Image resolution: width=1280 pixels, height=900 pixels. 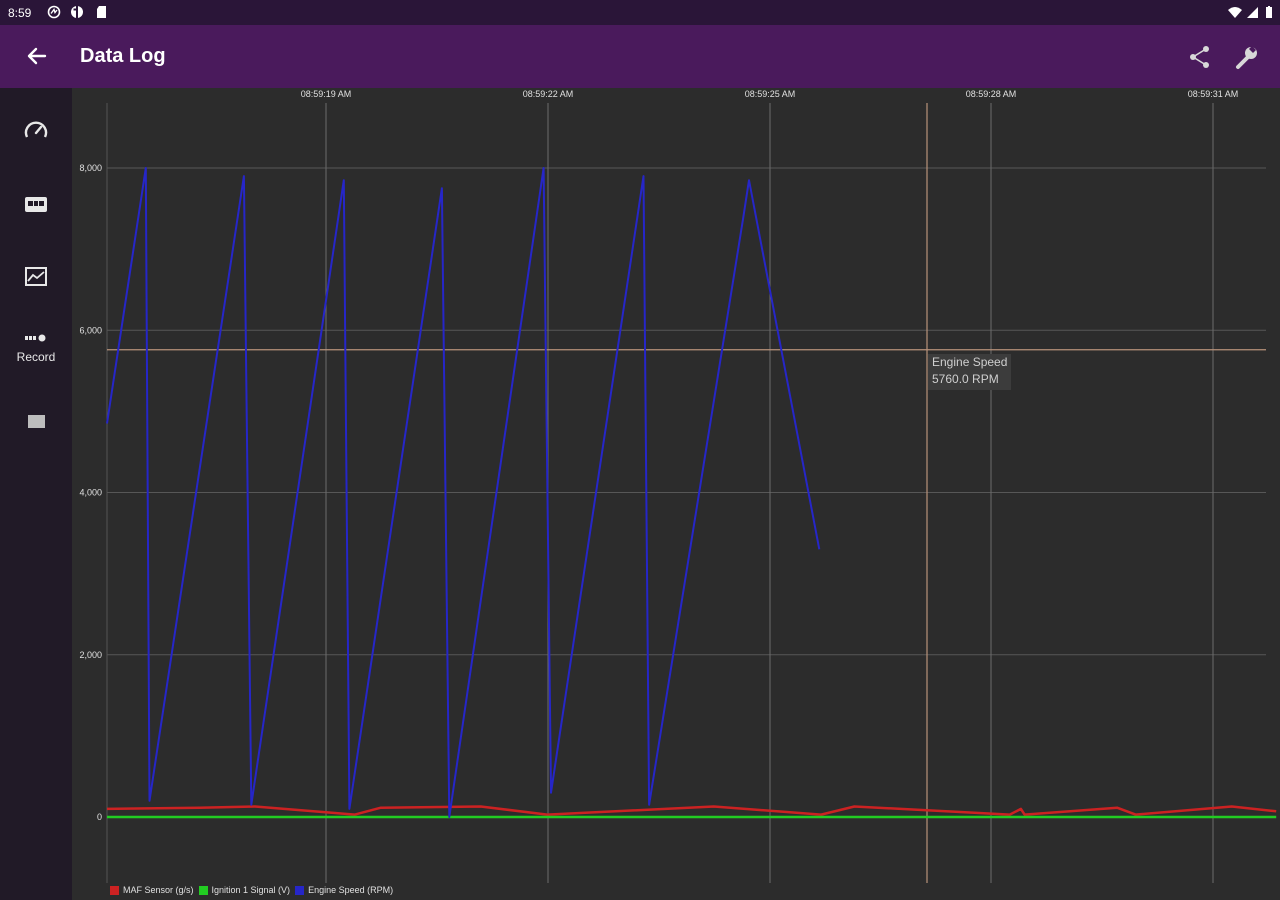 What do you see at coordinates (1235, 12) in the screenshot?
I see `wifi-icon` at bounding box center [1235, 12].